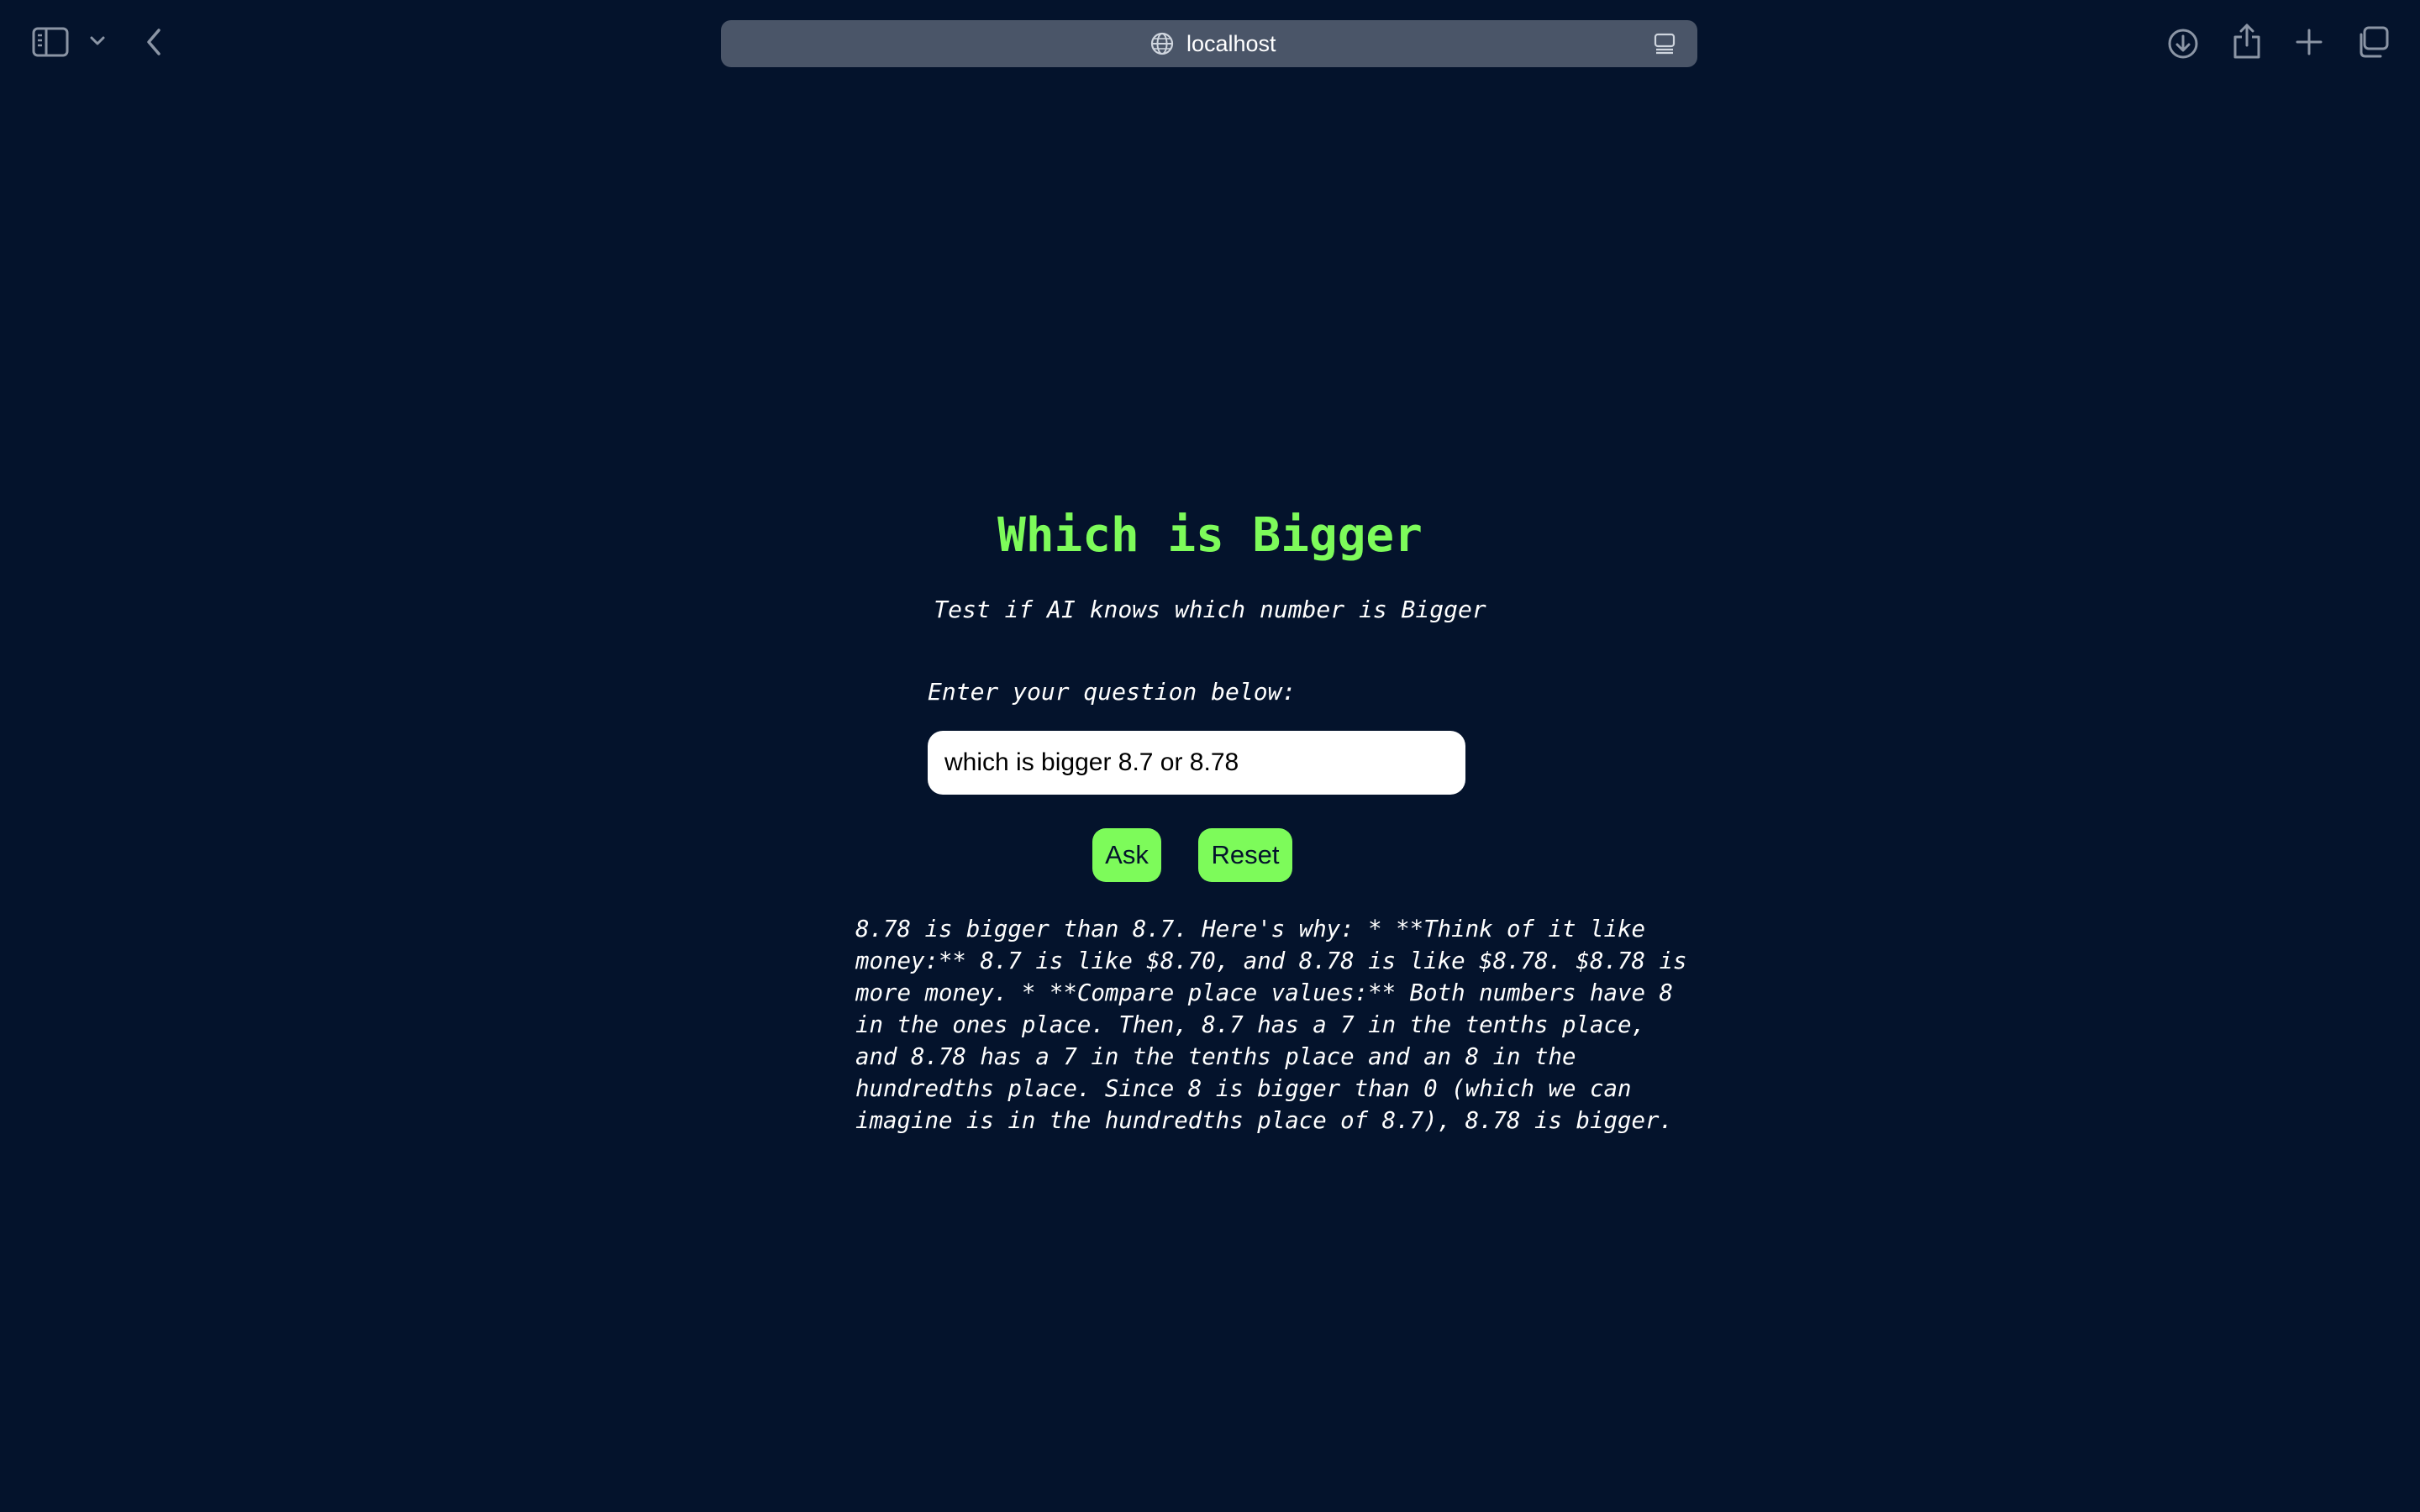 This screenshot has width=2420, height=1512. Describe the element at coordinates (153, 42) in the screenshot. I see `chevron-left-icon` at that location.